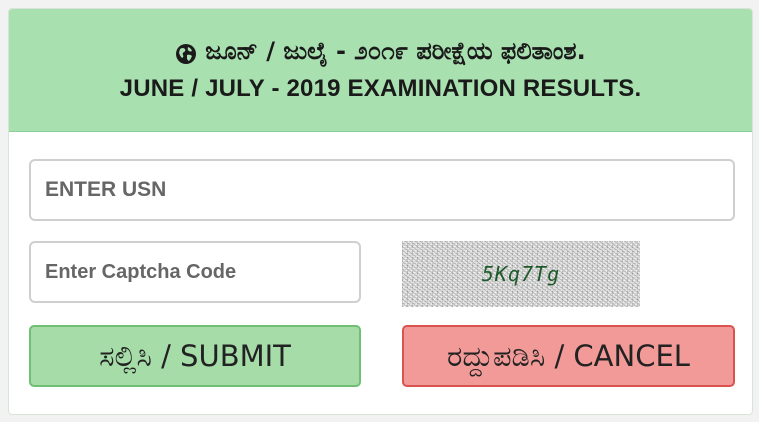  I want to click on captcha-image: 5Kq7Tg, so click(521, 274).